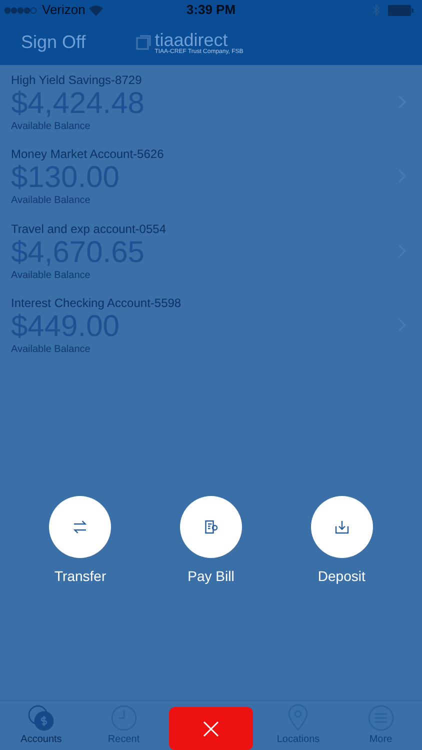 Image resolution: width=422 pixels, height=750 pixels. I want to click on wifi-icon, so click(96, 10).